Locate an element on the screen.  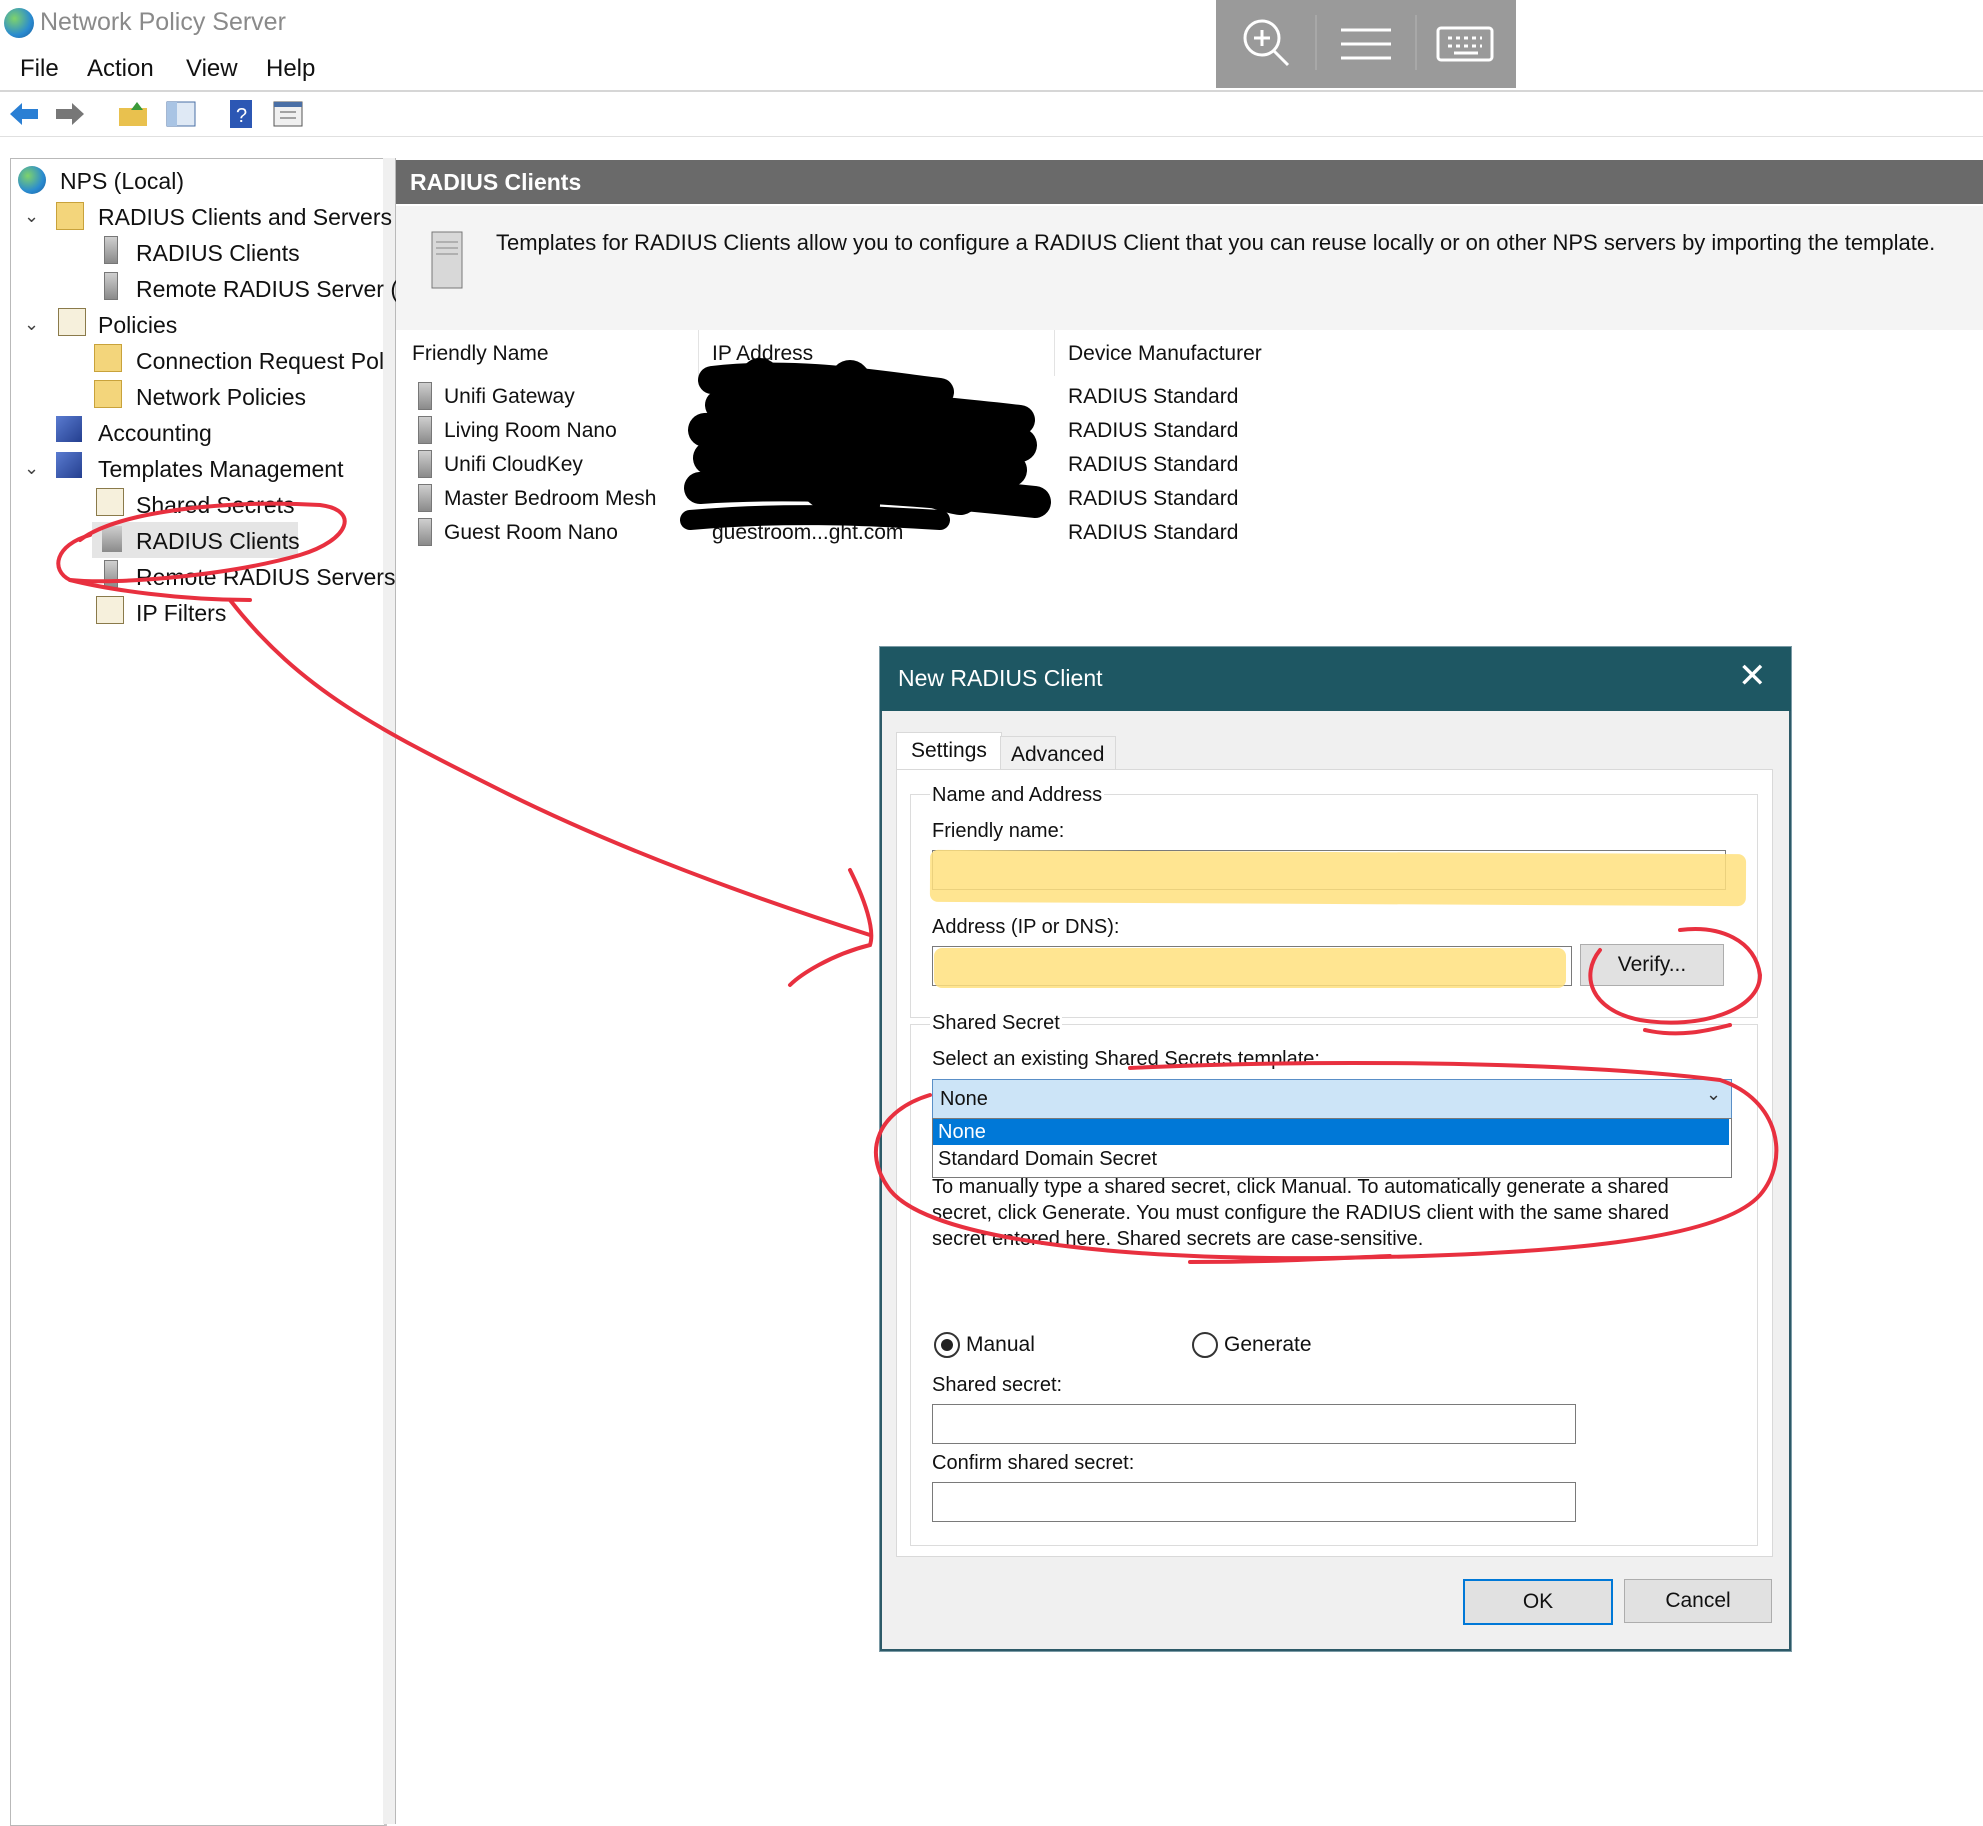
tree-templates-management: Templates Management is located at coordinates (220, 469).